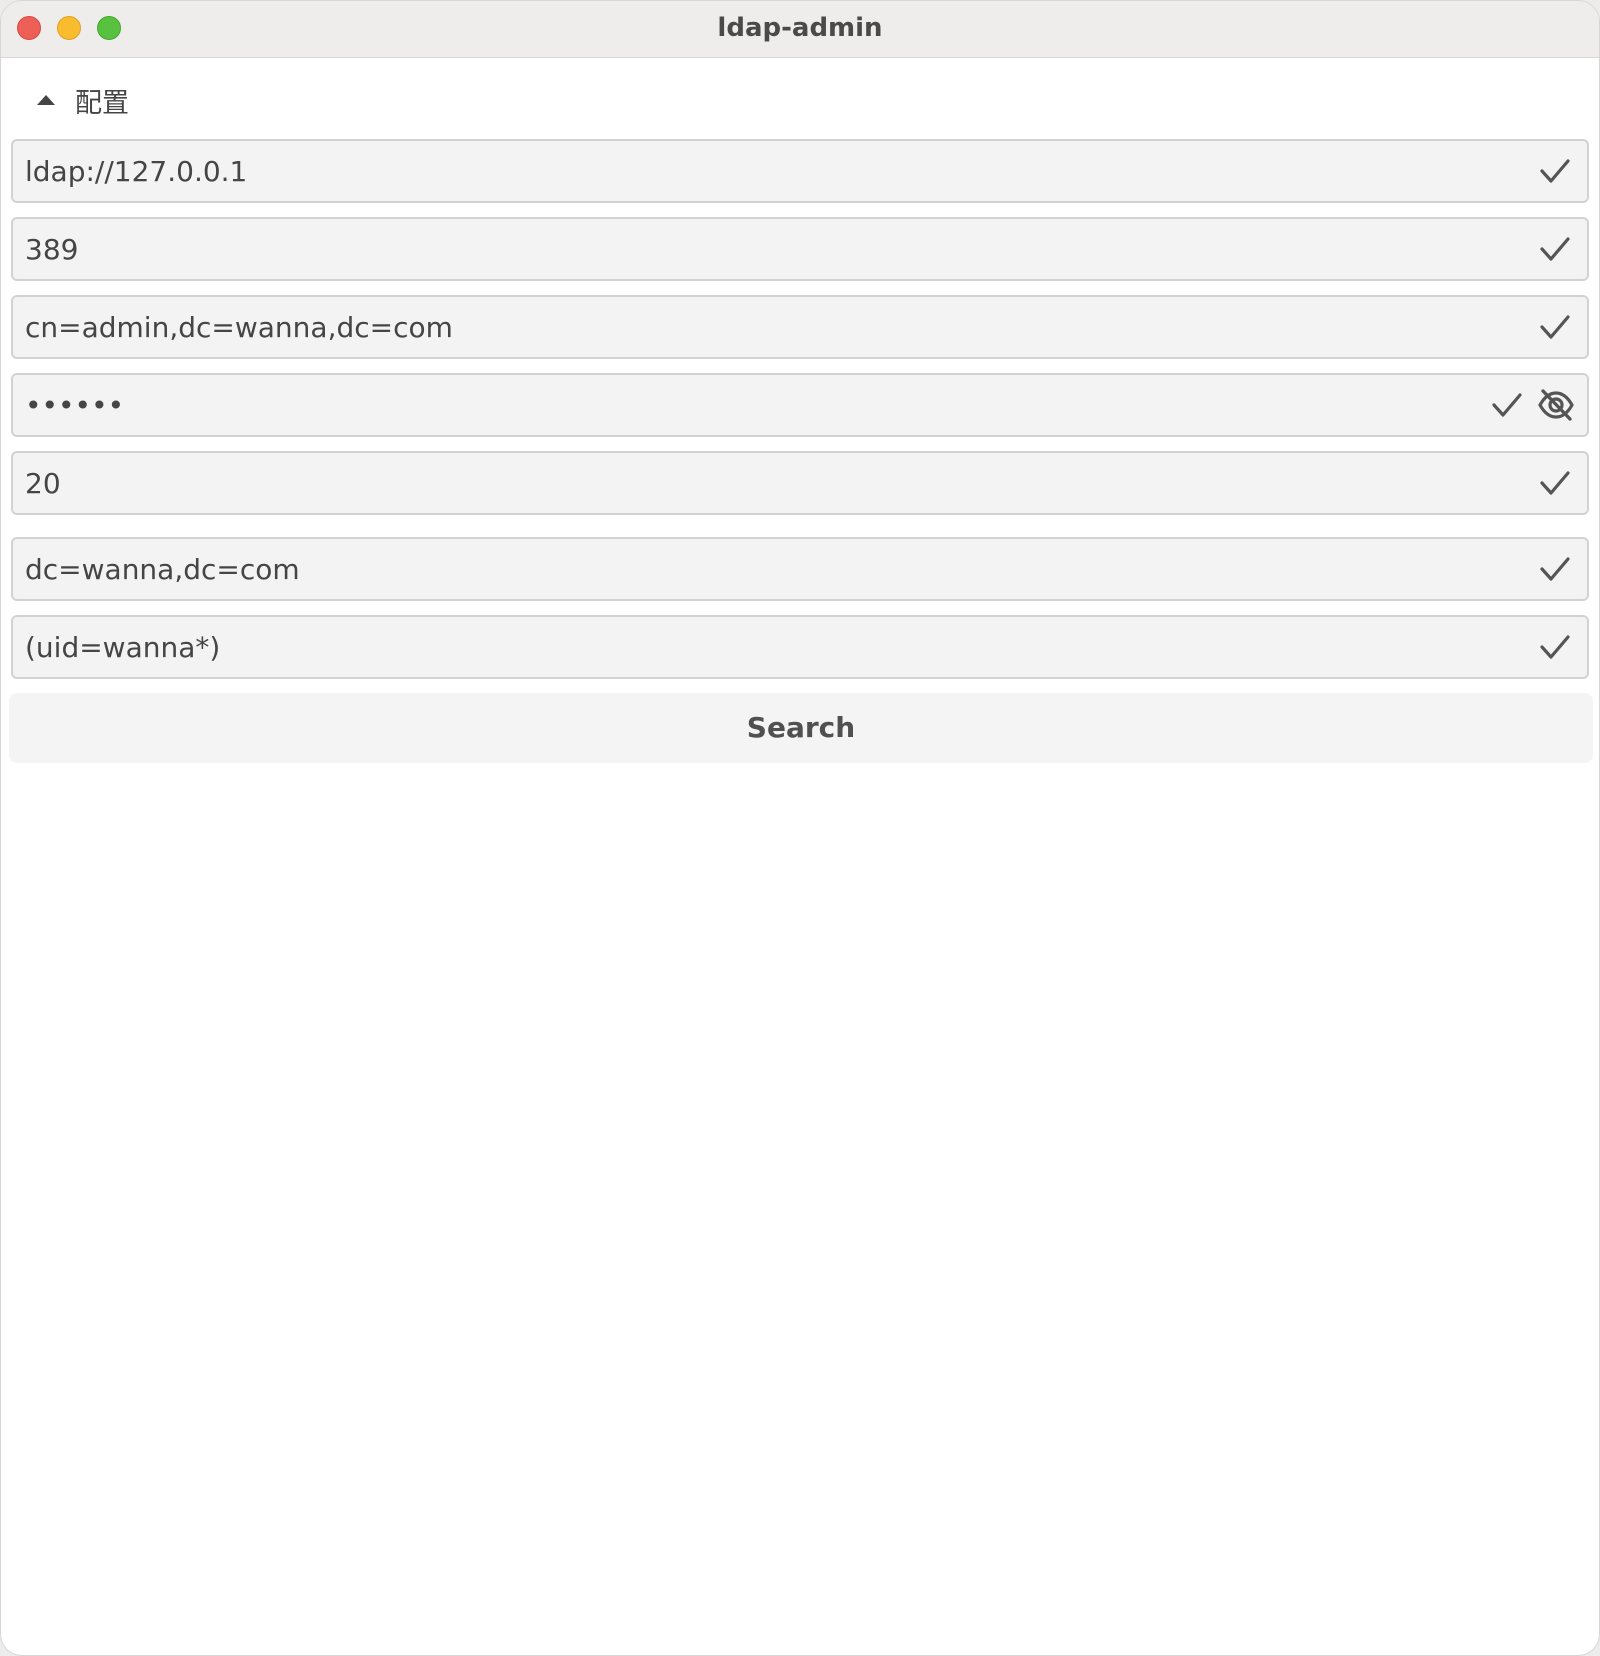 Image resolution: width=1600 pixels, height=1656 pixels. I want to click on search-button: Search, so click(801, 728).